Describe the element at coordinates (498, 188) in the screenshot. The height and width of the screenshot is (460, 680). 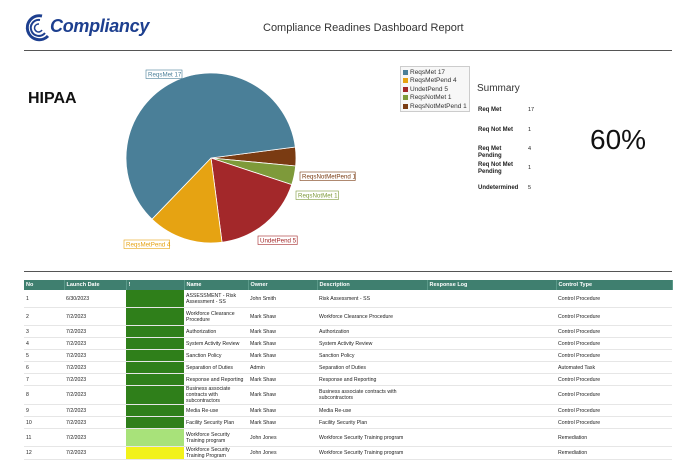
I see `summary-label: Undetermined` at that location.